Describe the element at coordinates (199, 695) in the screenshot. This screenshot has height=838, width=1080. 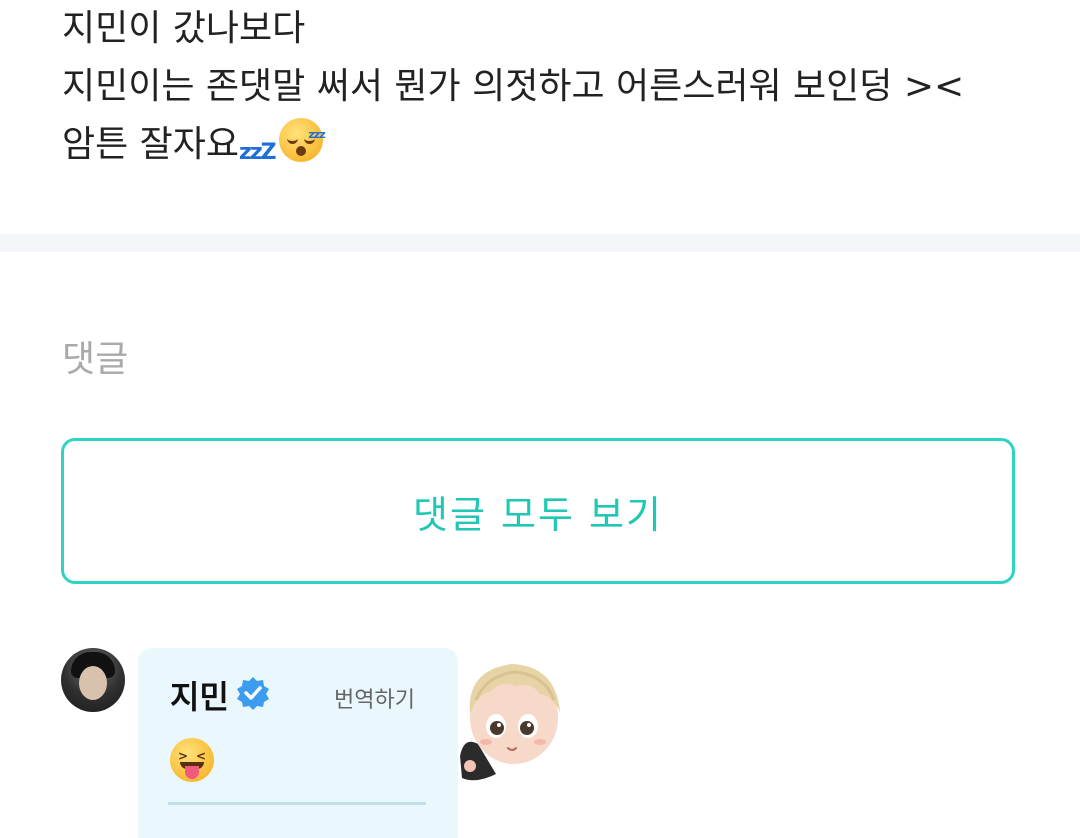
I see `comment-author: 지민` at that location.